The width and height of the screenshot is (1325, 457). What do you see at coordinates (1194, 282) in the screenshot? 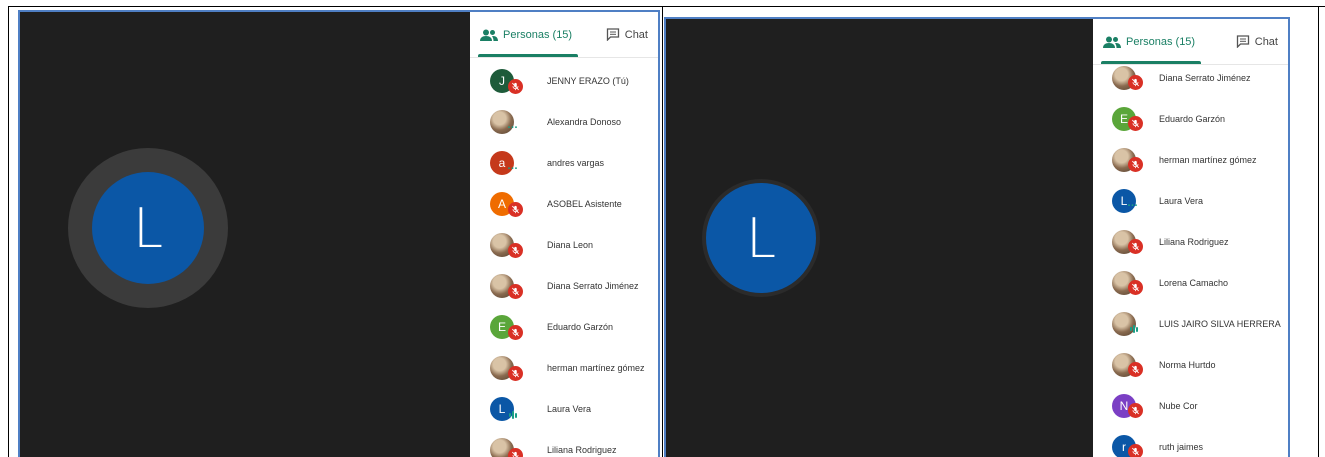
I see `participant-name: Lorena Camacho` at bounding box center [1194, 282].